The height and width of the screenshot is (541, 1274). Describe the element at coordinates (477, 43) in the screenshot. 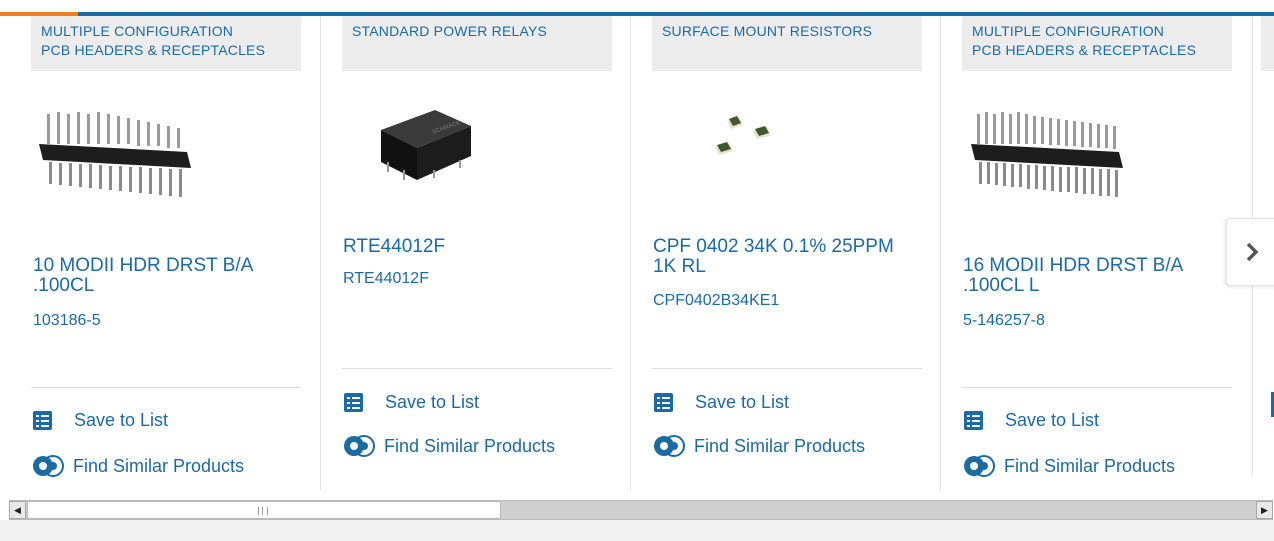

I see `category-tag: STANDARD POWER RELAYS` at that location.